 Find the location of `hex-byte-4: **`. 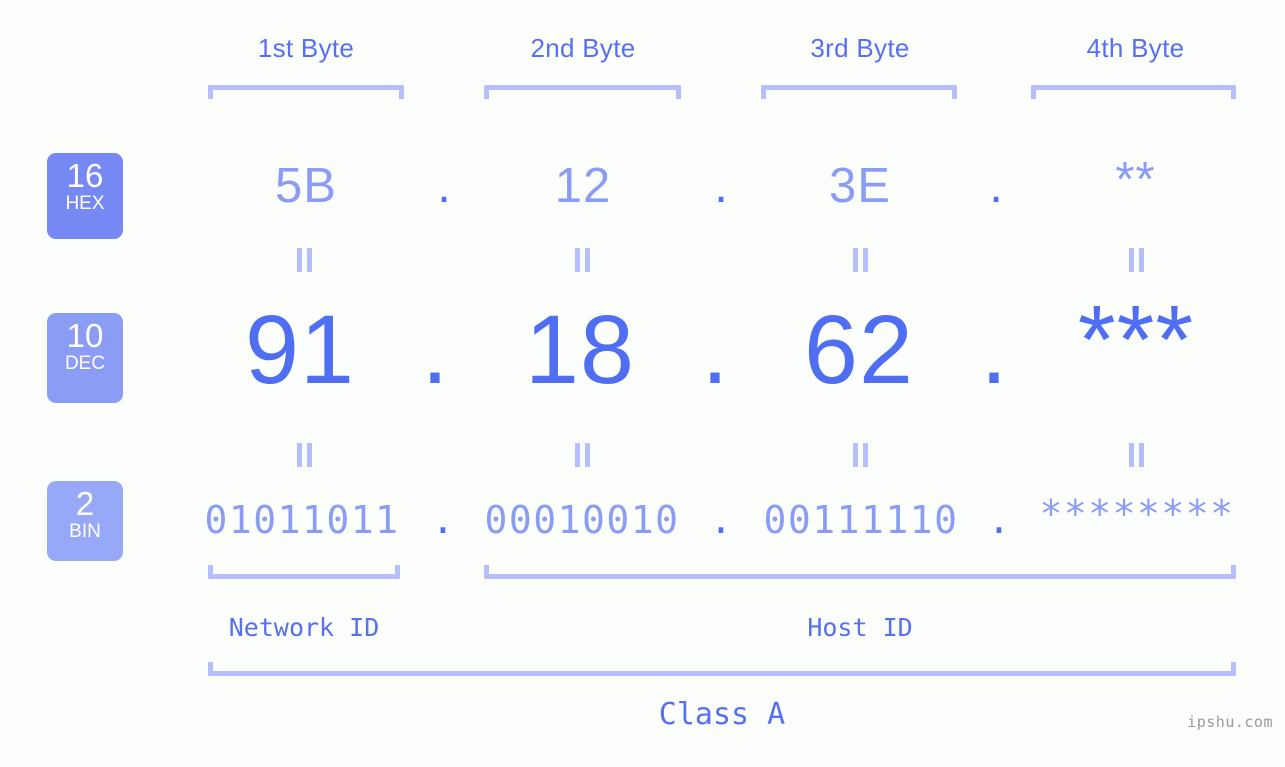

hex-byte-4: ** is located at coordinates (1135, 180).